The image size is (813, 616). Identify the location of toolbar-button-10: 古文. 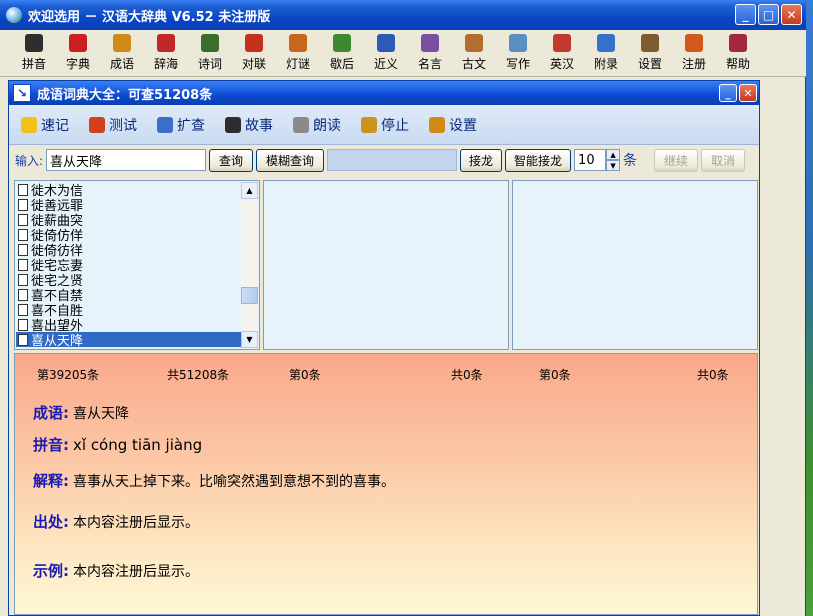
(474, 53).